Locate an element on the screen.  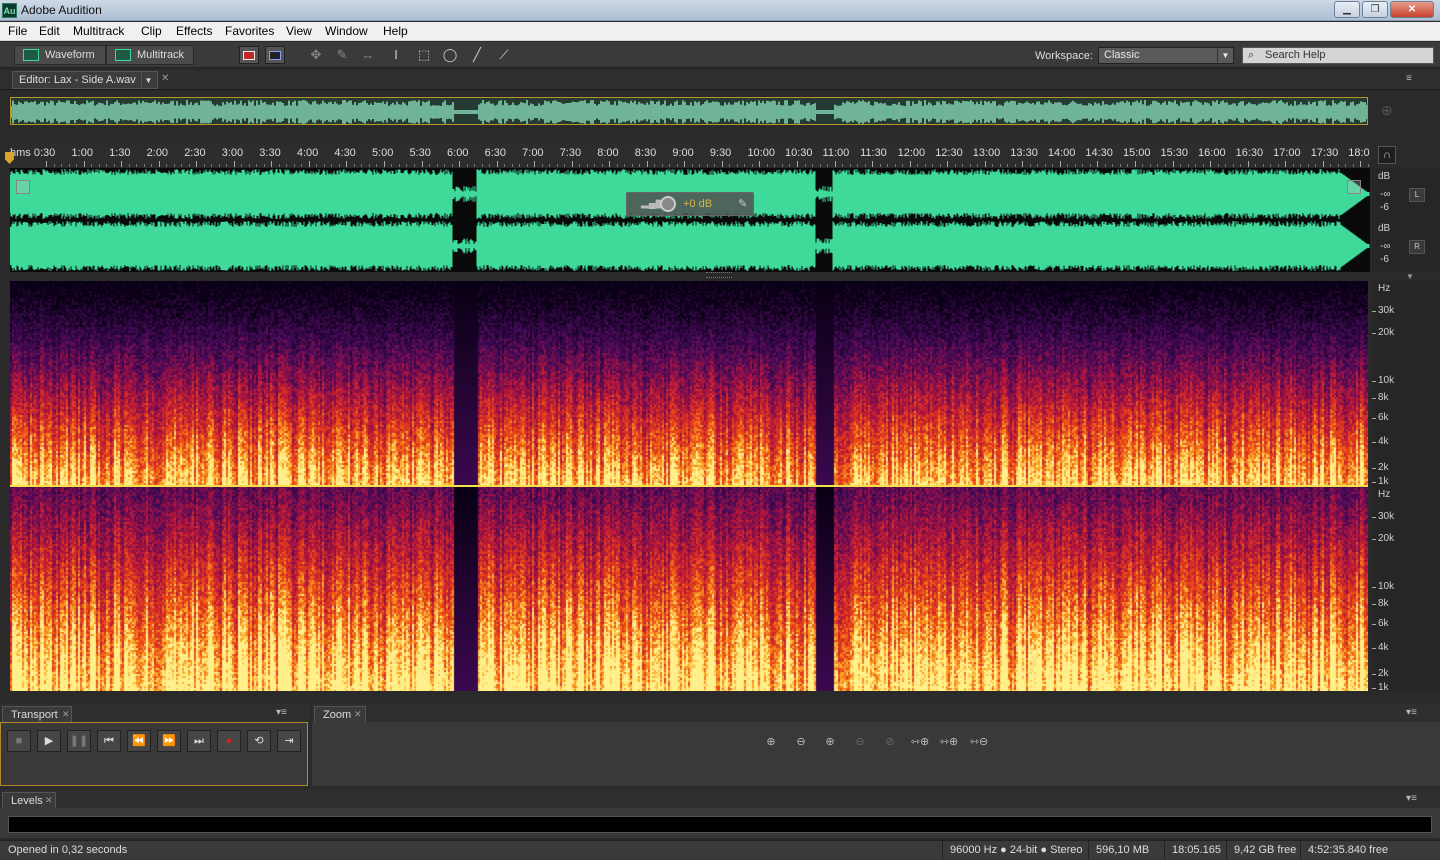
menu-favorites: Favorites is located at coordinates (249, 31).